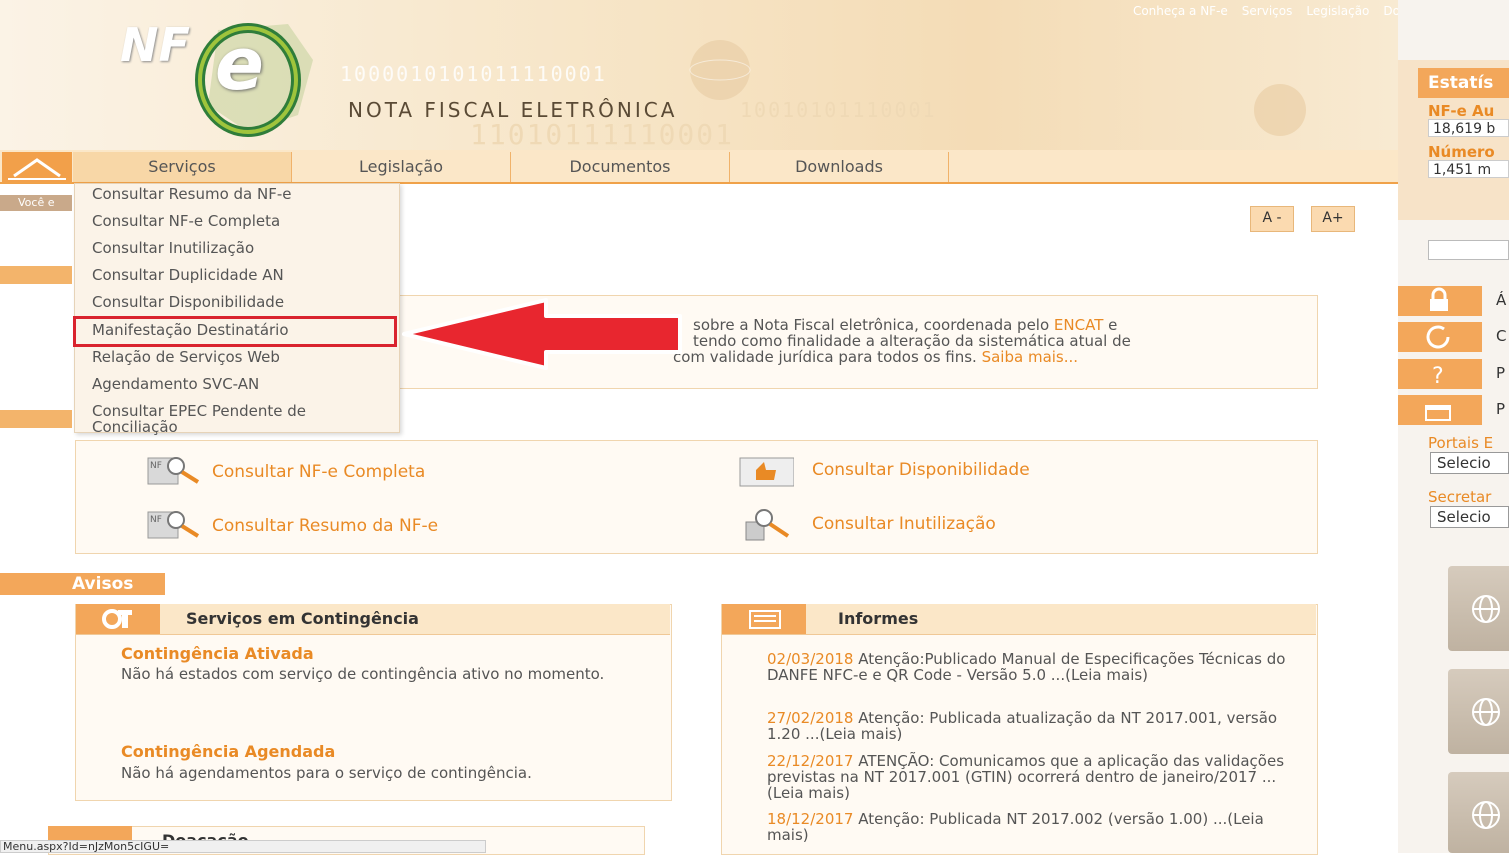 The height and width of the screenshot is (857, 1509). What do you see at coordinates (1469, 463) in the screenshot?
I see `portais-select: Selecio` at bounding box center [1469, 463].